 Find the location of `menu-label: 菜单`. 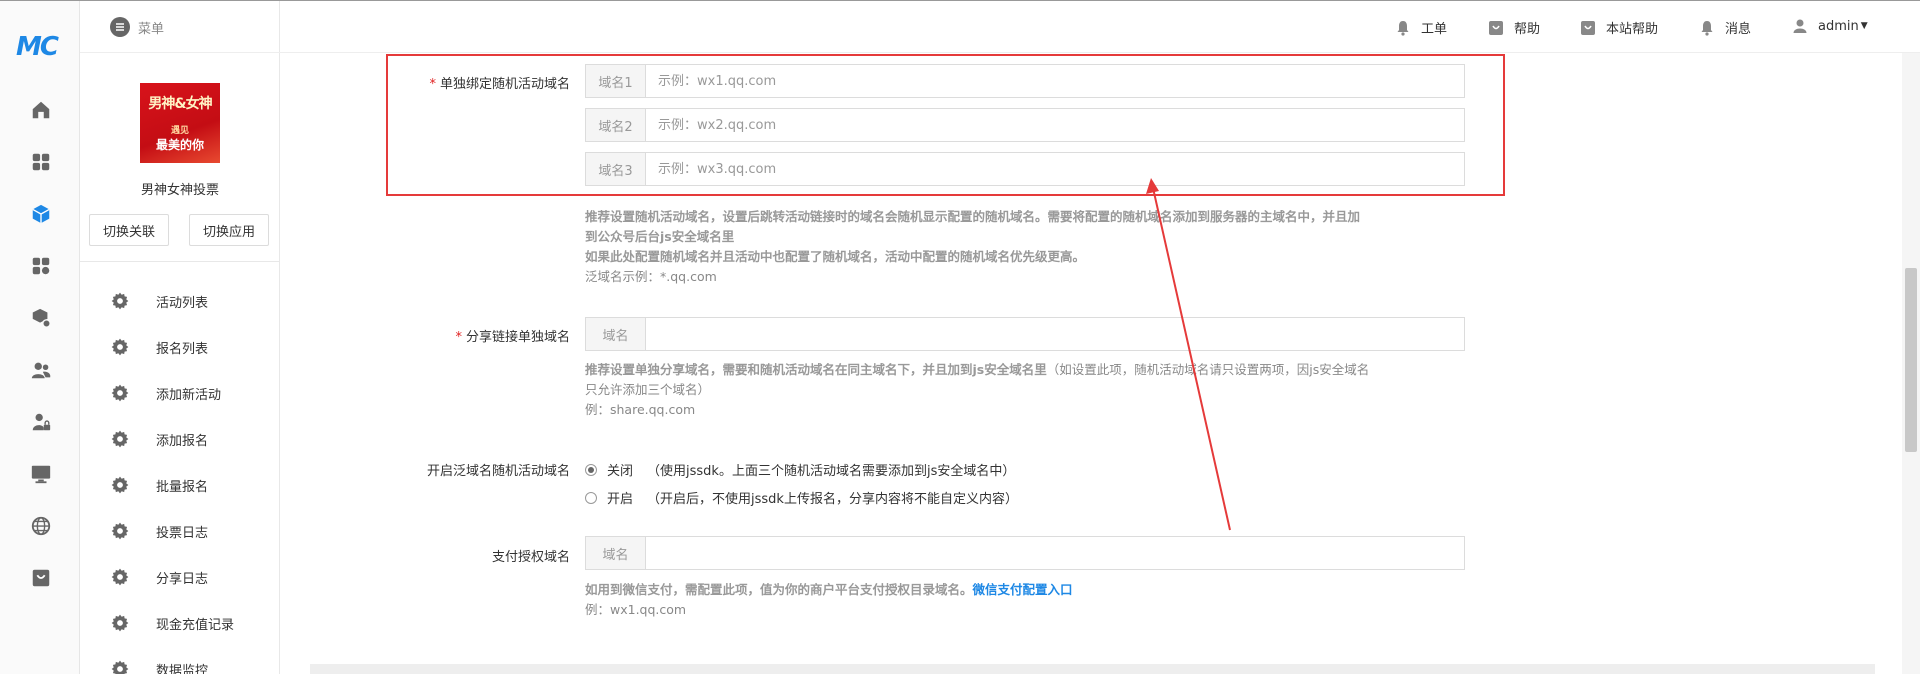

menu-label: 菜单 is located at coordinates (151, 29).